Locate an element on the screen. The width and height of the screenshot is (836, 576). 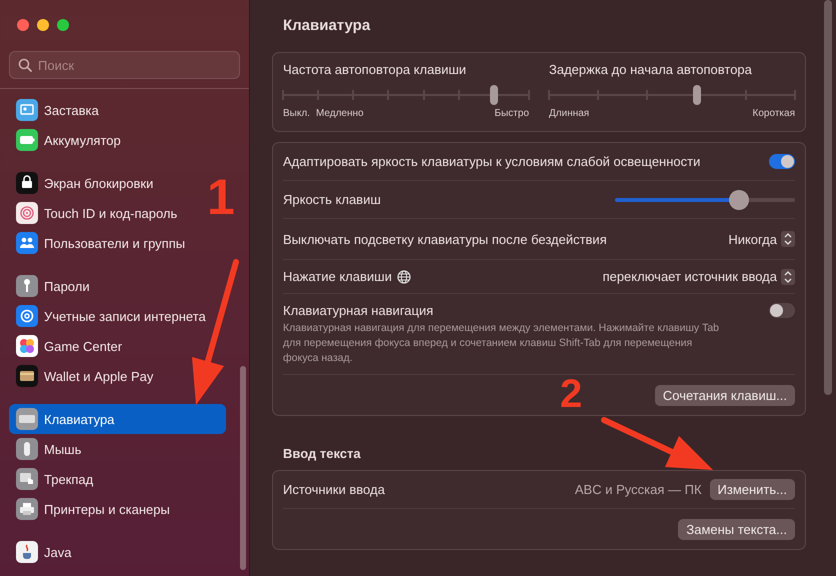
slider-caption: Длинная is located at coordinates (569, 113).